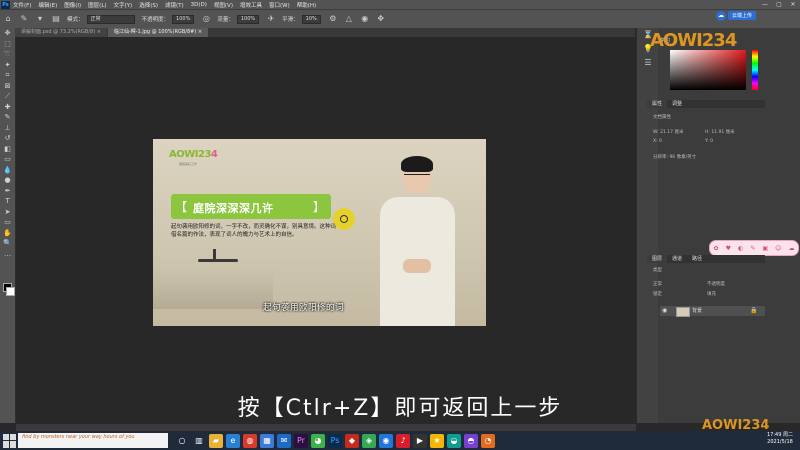 The width and height of the screenshot is (800, 450). What do you see at coordinates (369, 440) in the screenshot?
I see `app-icon-green: ◈` at bounding box center [369, 440].